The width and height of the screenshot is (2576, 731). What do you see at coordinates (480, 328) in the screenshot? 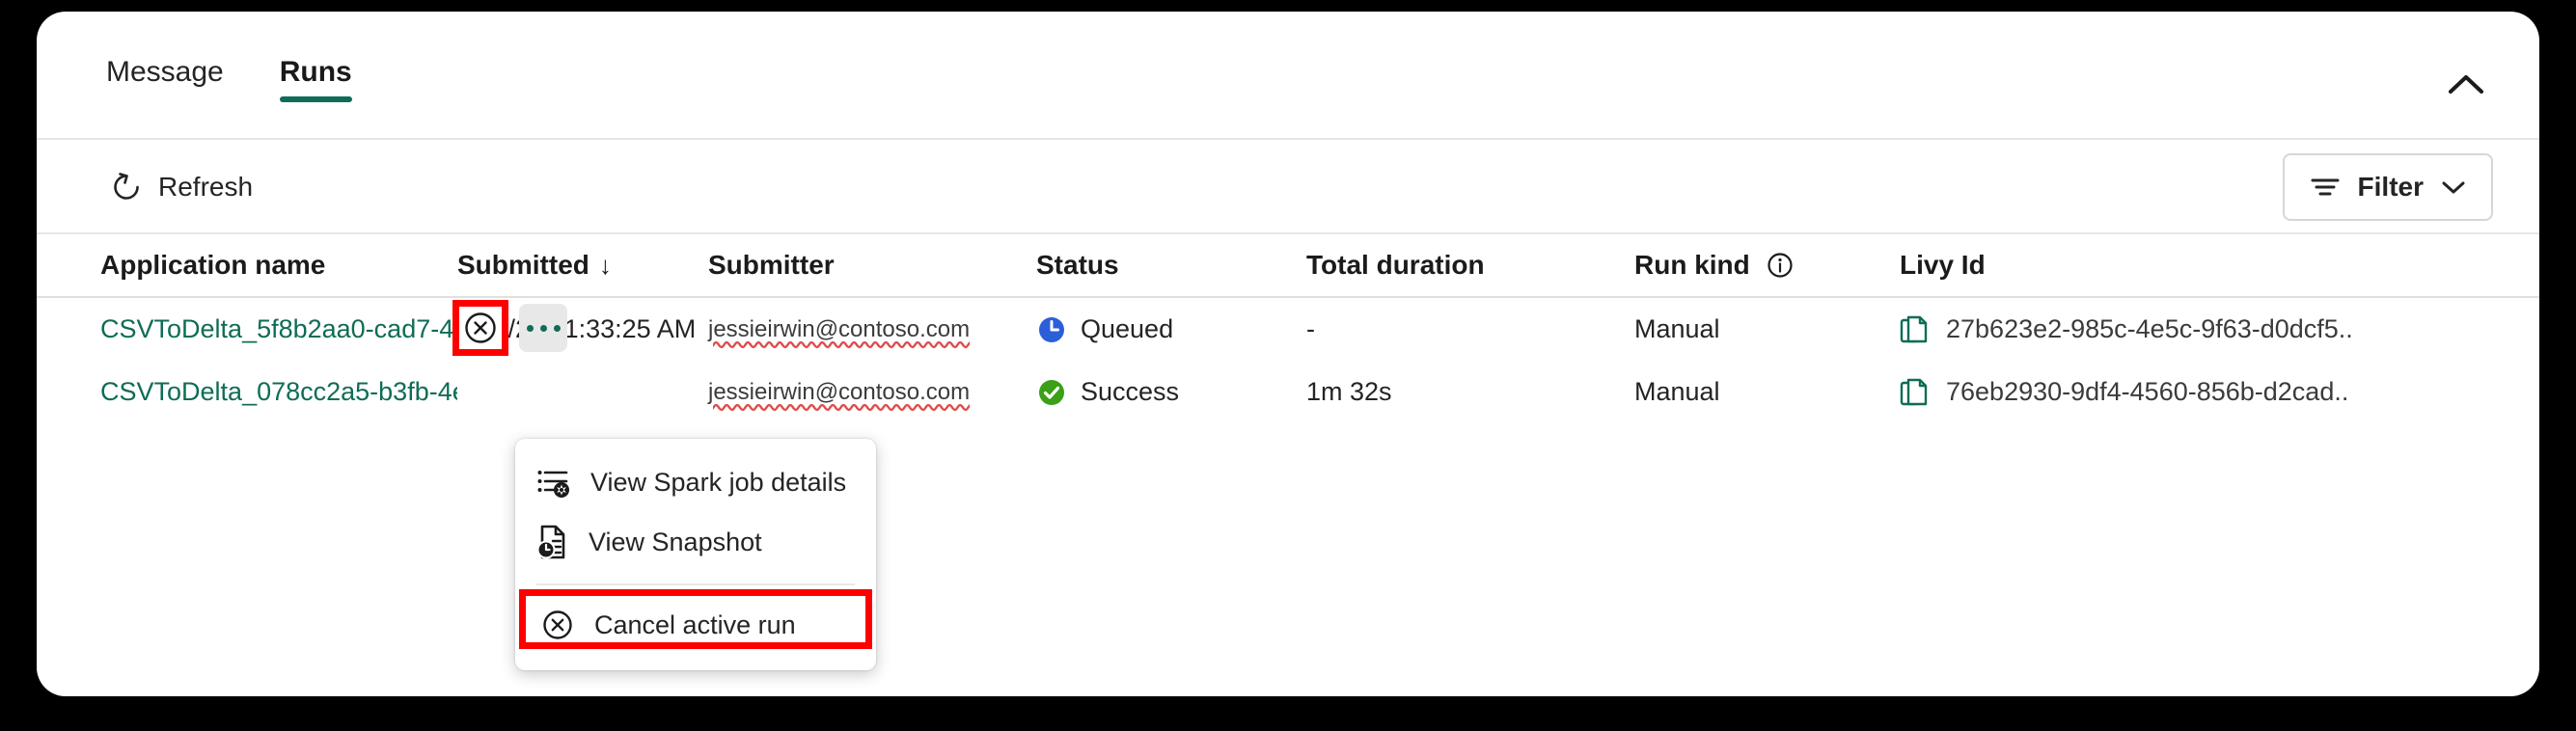
I see `cancel-active-run-inline-button` at bounding box center [480, 328].